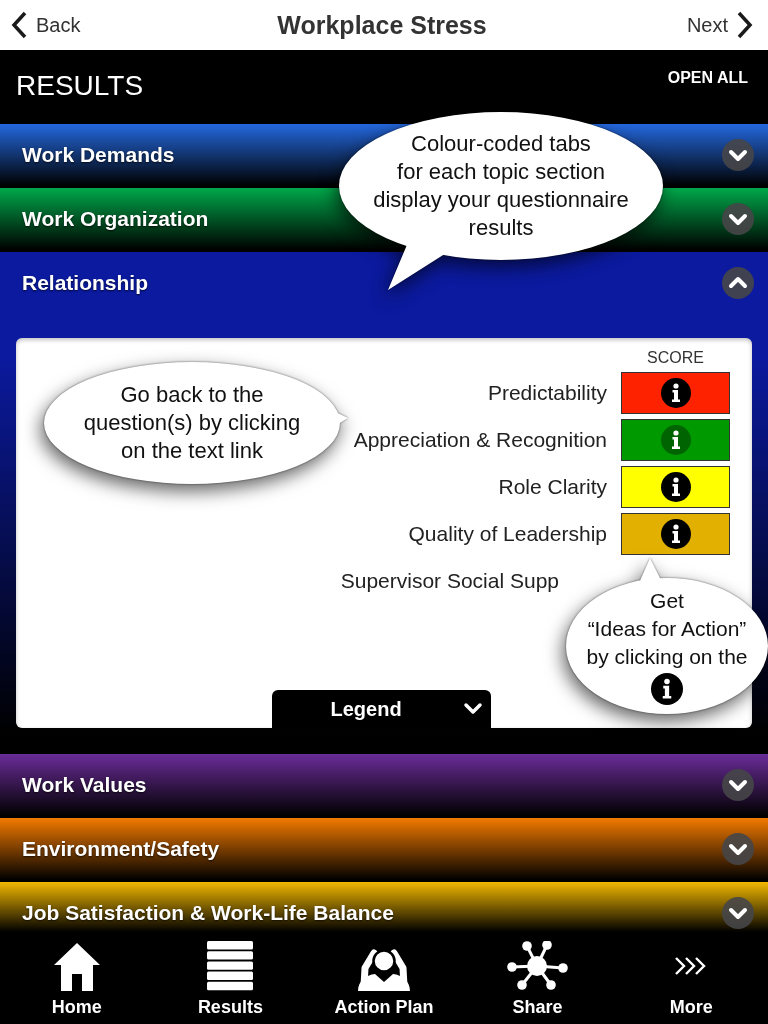 Image resolution: width=768 pixels, height=1024 pixels. Describe the element at coordinates (192, 423) in the screenshot. I see `callout-text: Go back to the question(s) by clicking on the text link` at that location.